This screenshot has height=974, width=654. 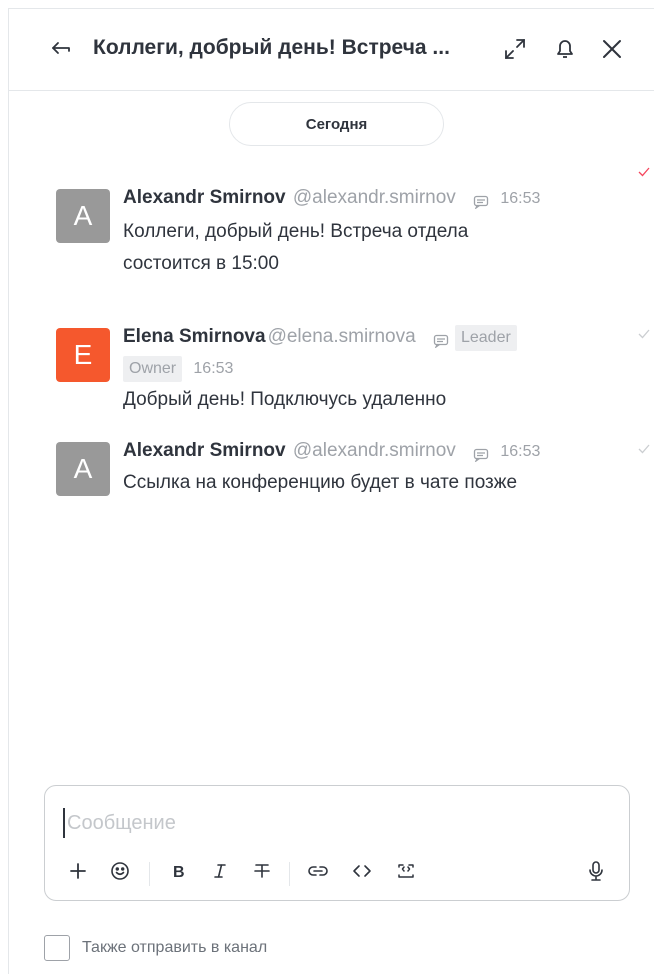 I want to click on close-icon, so click(x=612, y=49).